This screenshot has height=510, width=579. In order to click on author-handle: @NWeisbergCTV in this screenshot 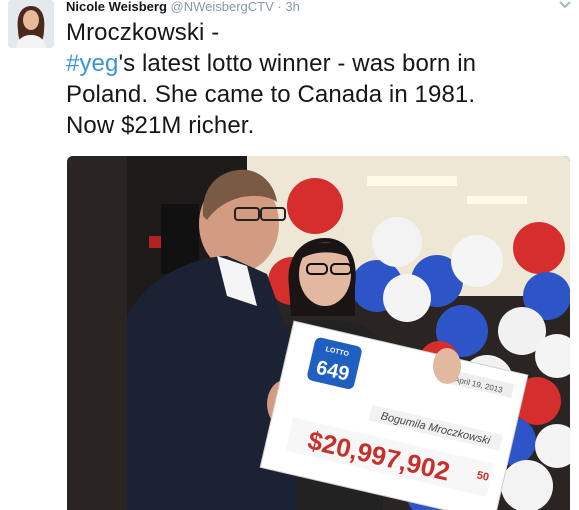, I will do `click(222, 7)`.